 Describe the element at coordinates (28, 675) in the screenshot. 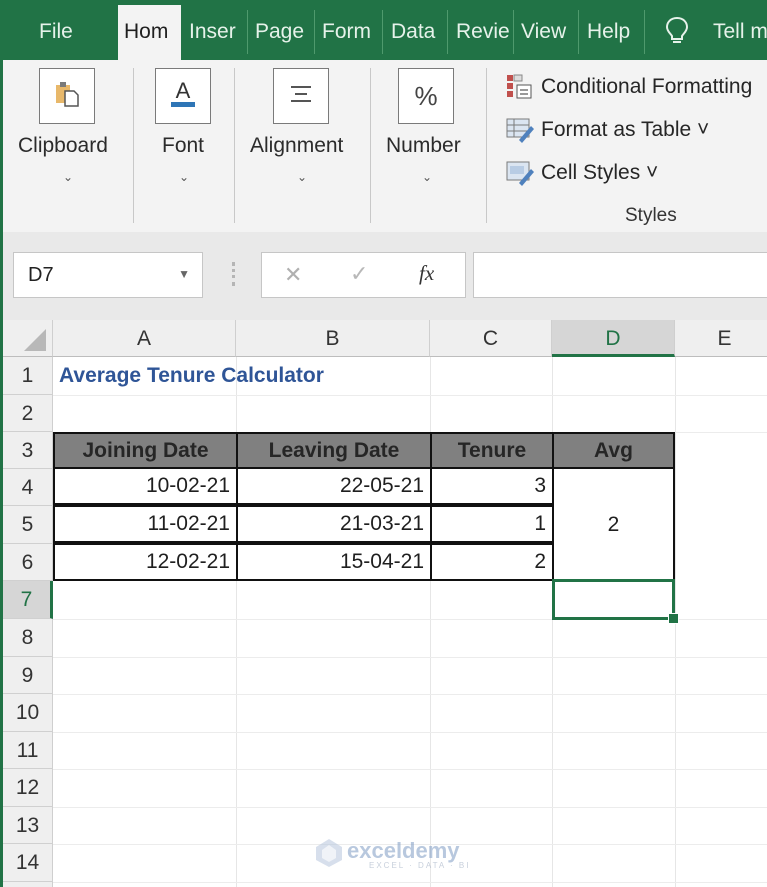

I see `row-header-9: 9` at that location.